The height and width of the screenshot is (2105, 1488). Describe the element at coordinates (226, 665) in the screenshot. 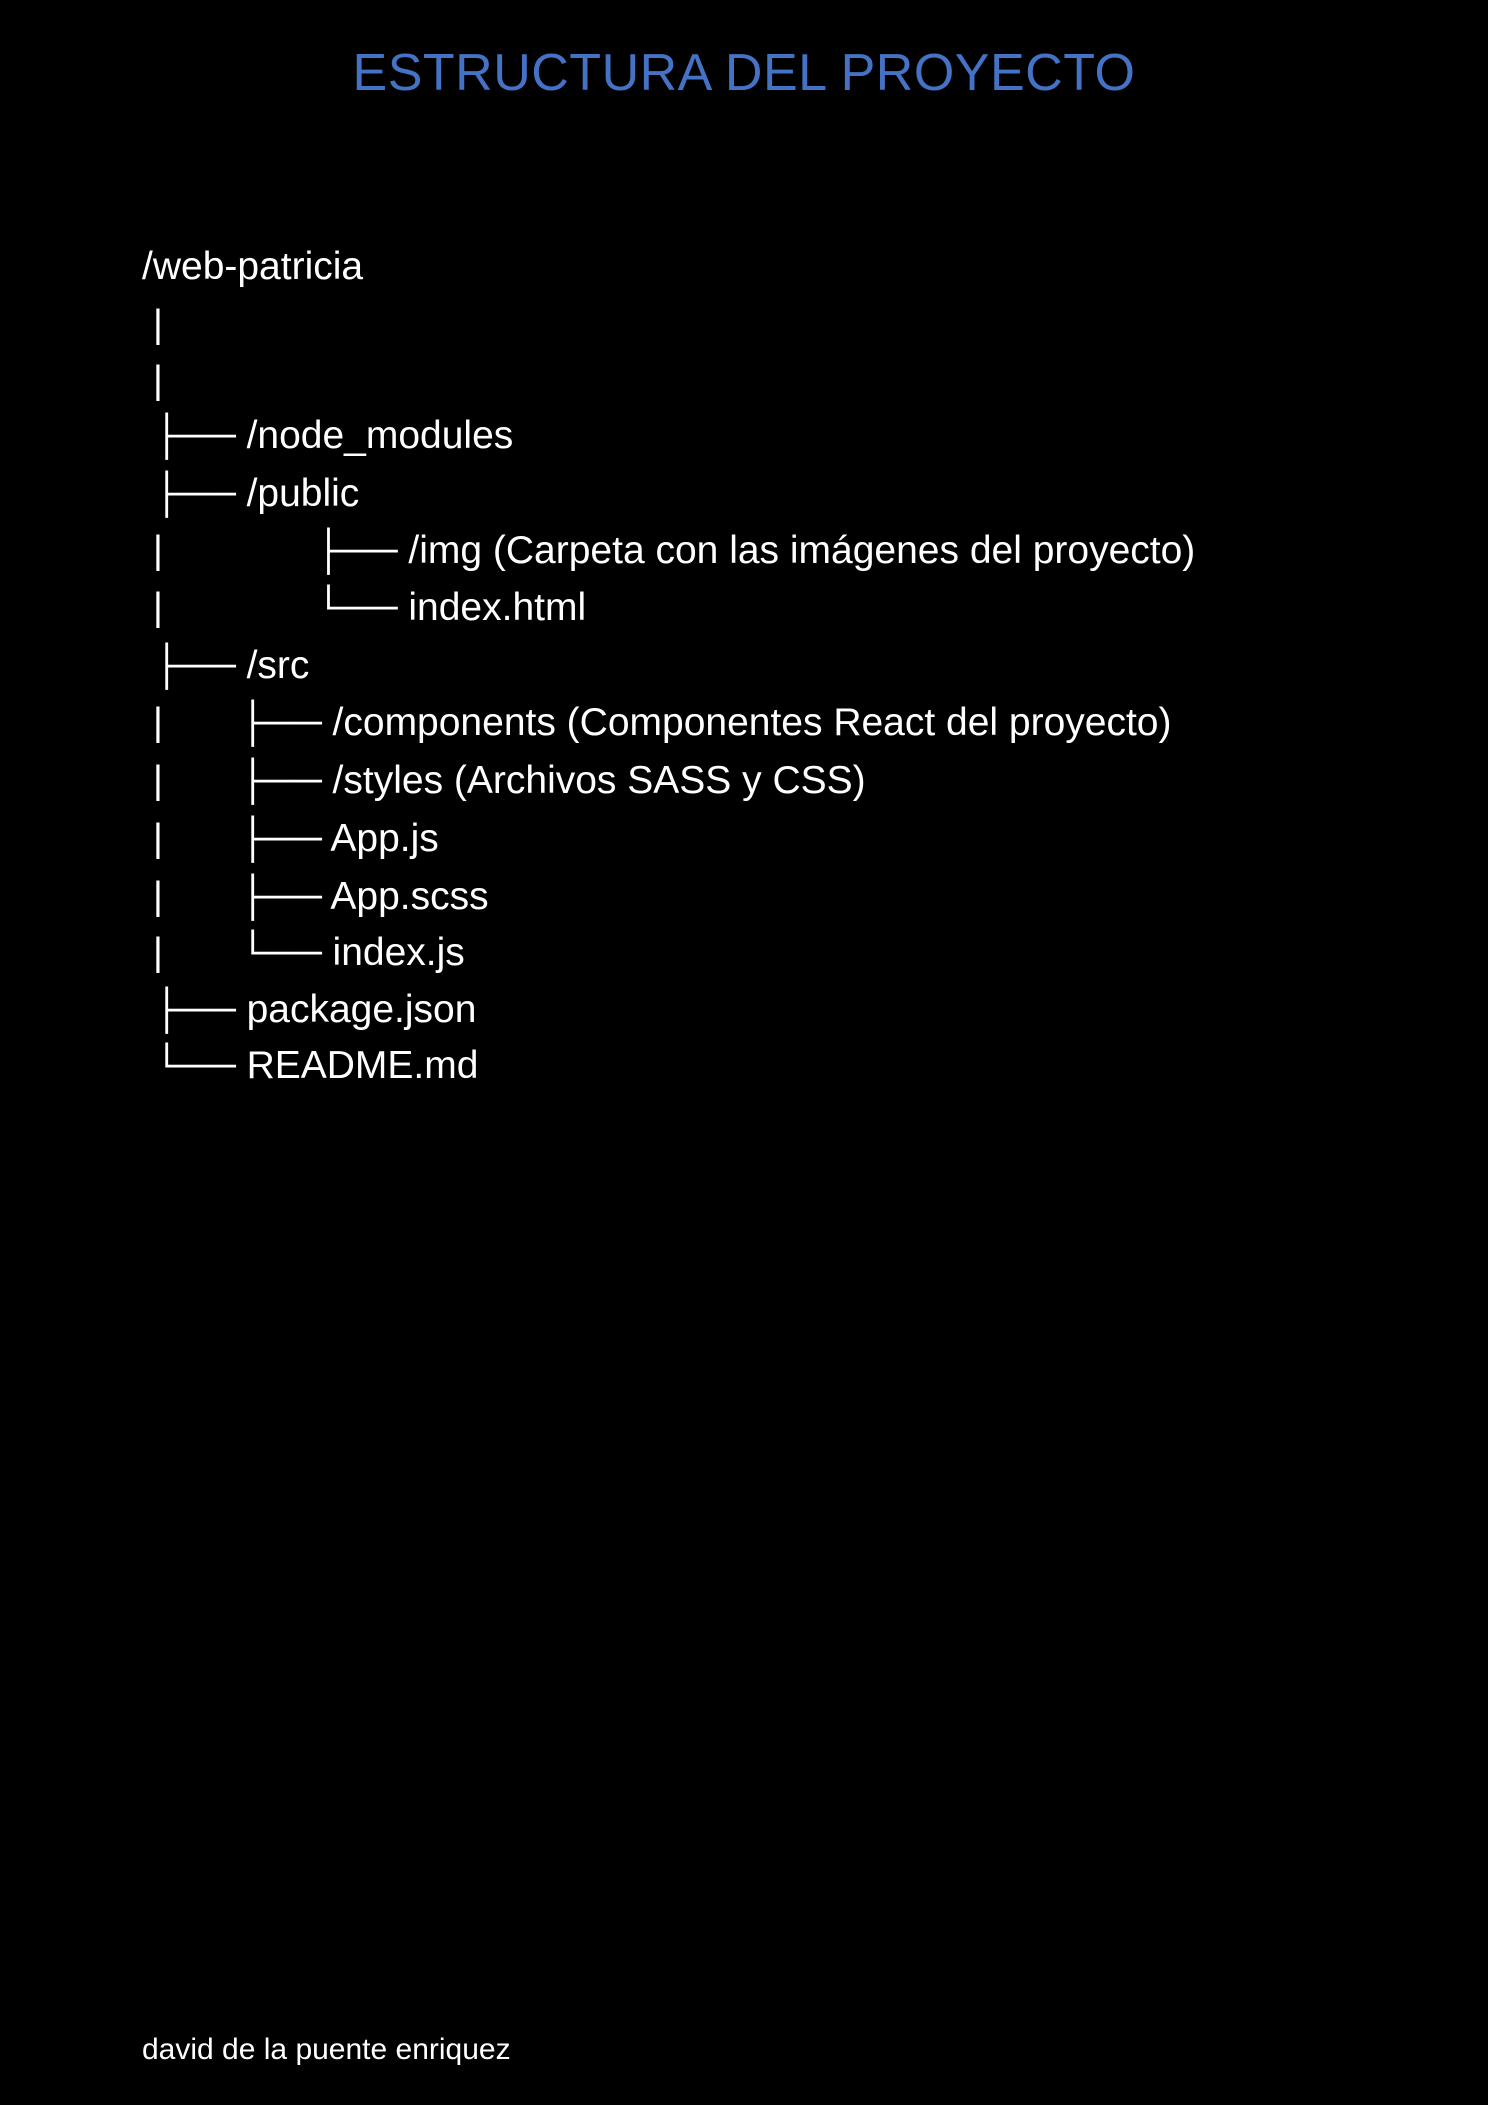

I see `tree-line-src: ├── /src` at that location.